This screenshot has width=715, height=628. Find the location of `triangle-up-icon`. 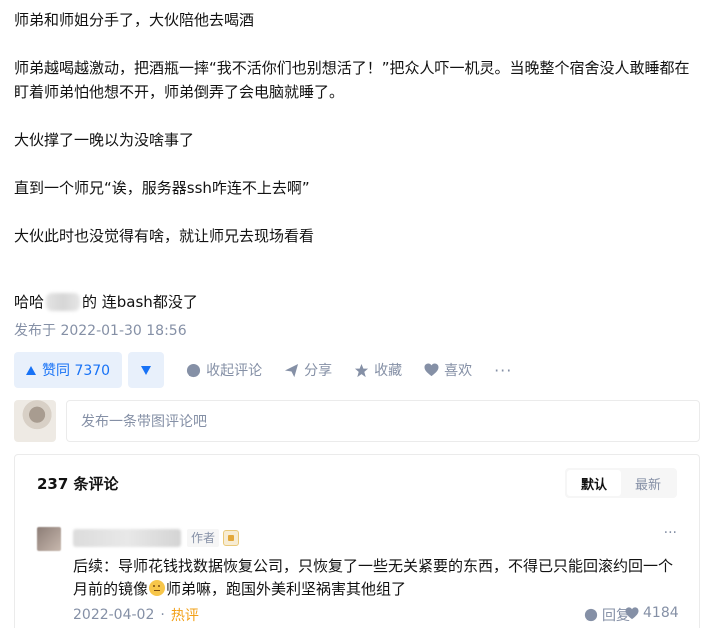

triangle-up-icon is located at coordinates (31, 370).